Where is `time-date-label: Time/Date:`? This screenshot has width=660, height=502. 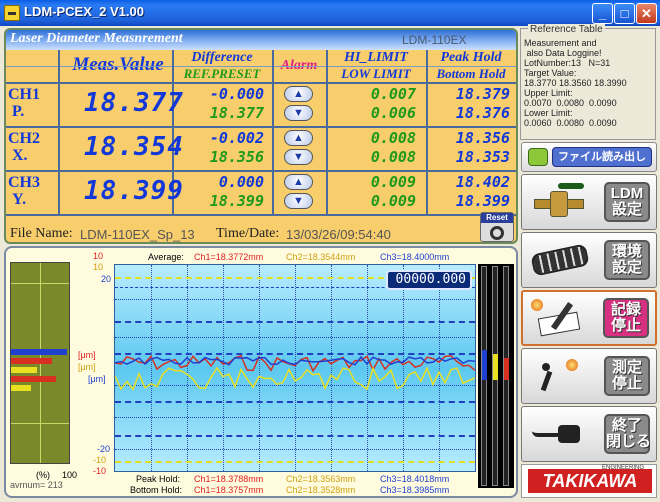
time-date-label: Time/Date: is located at coordinates (248, 233).